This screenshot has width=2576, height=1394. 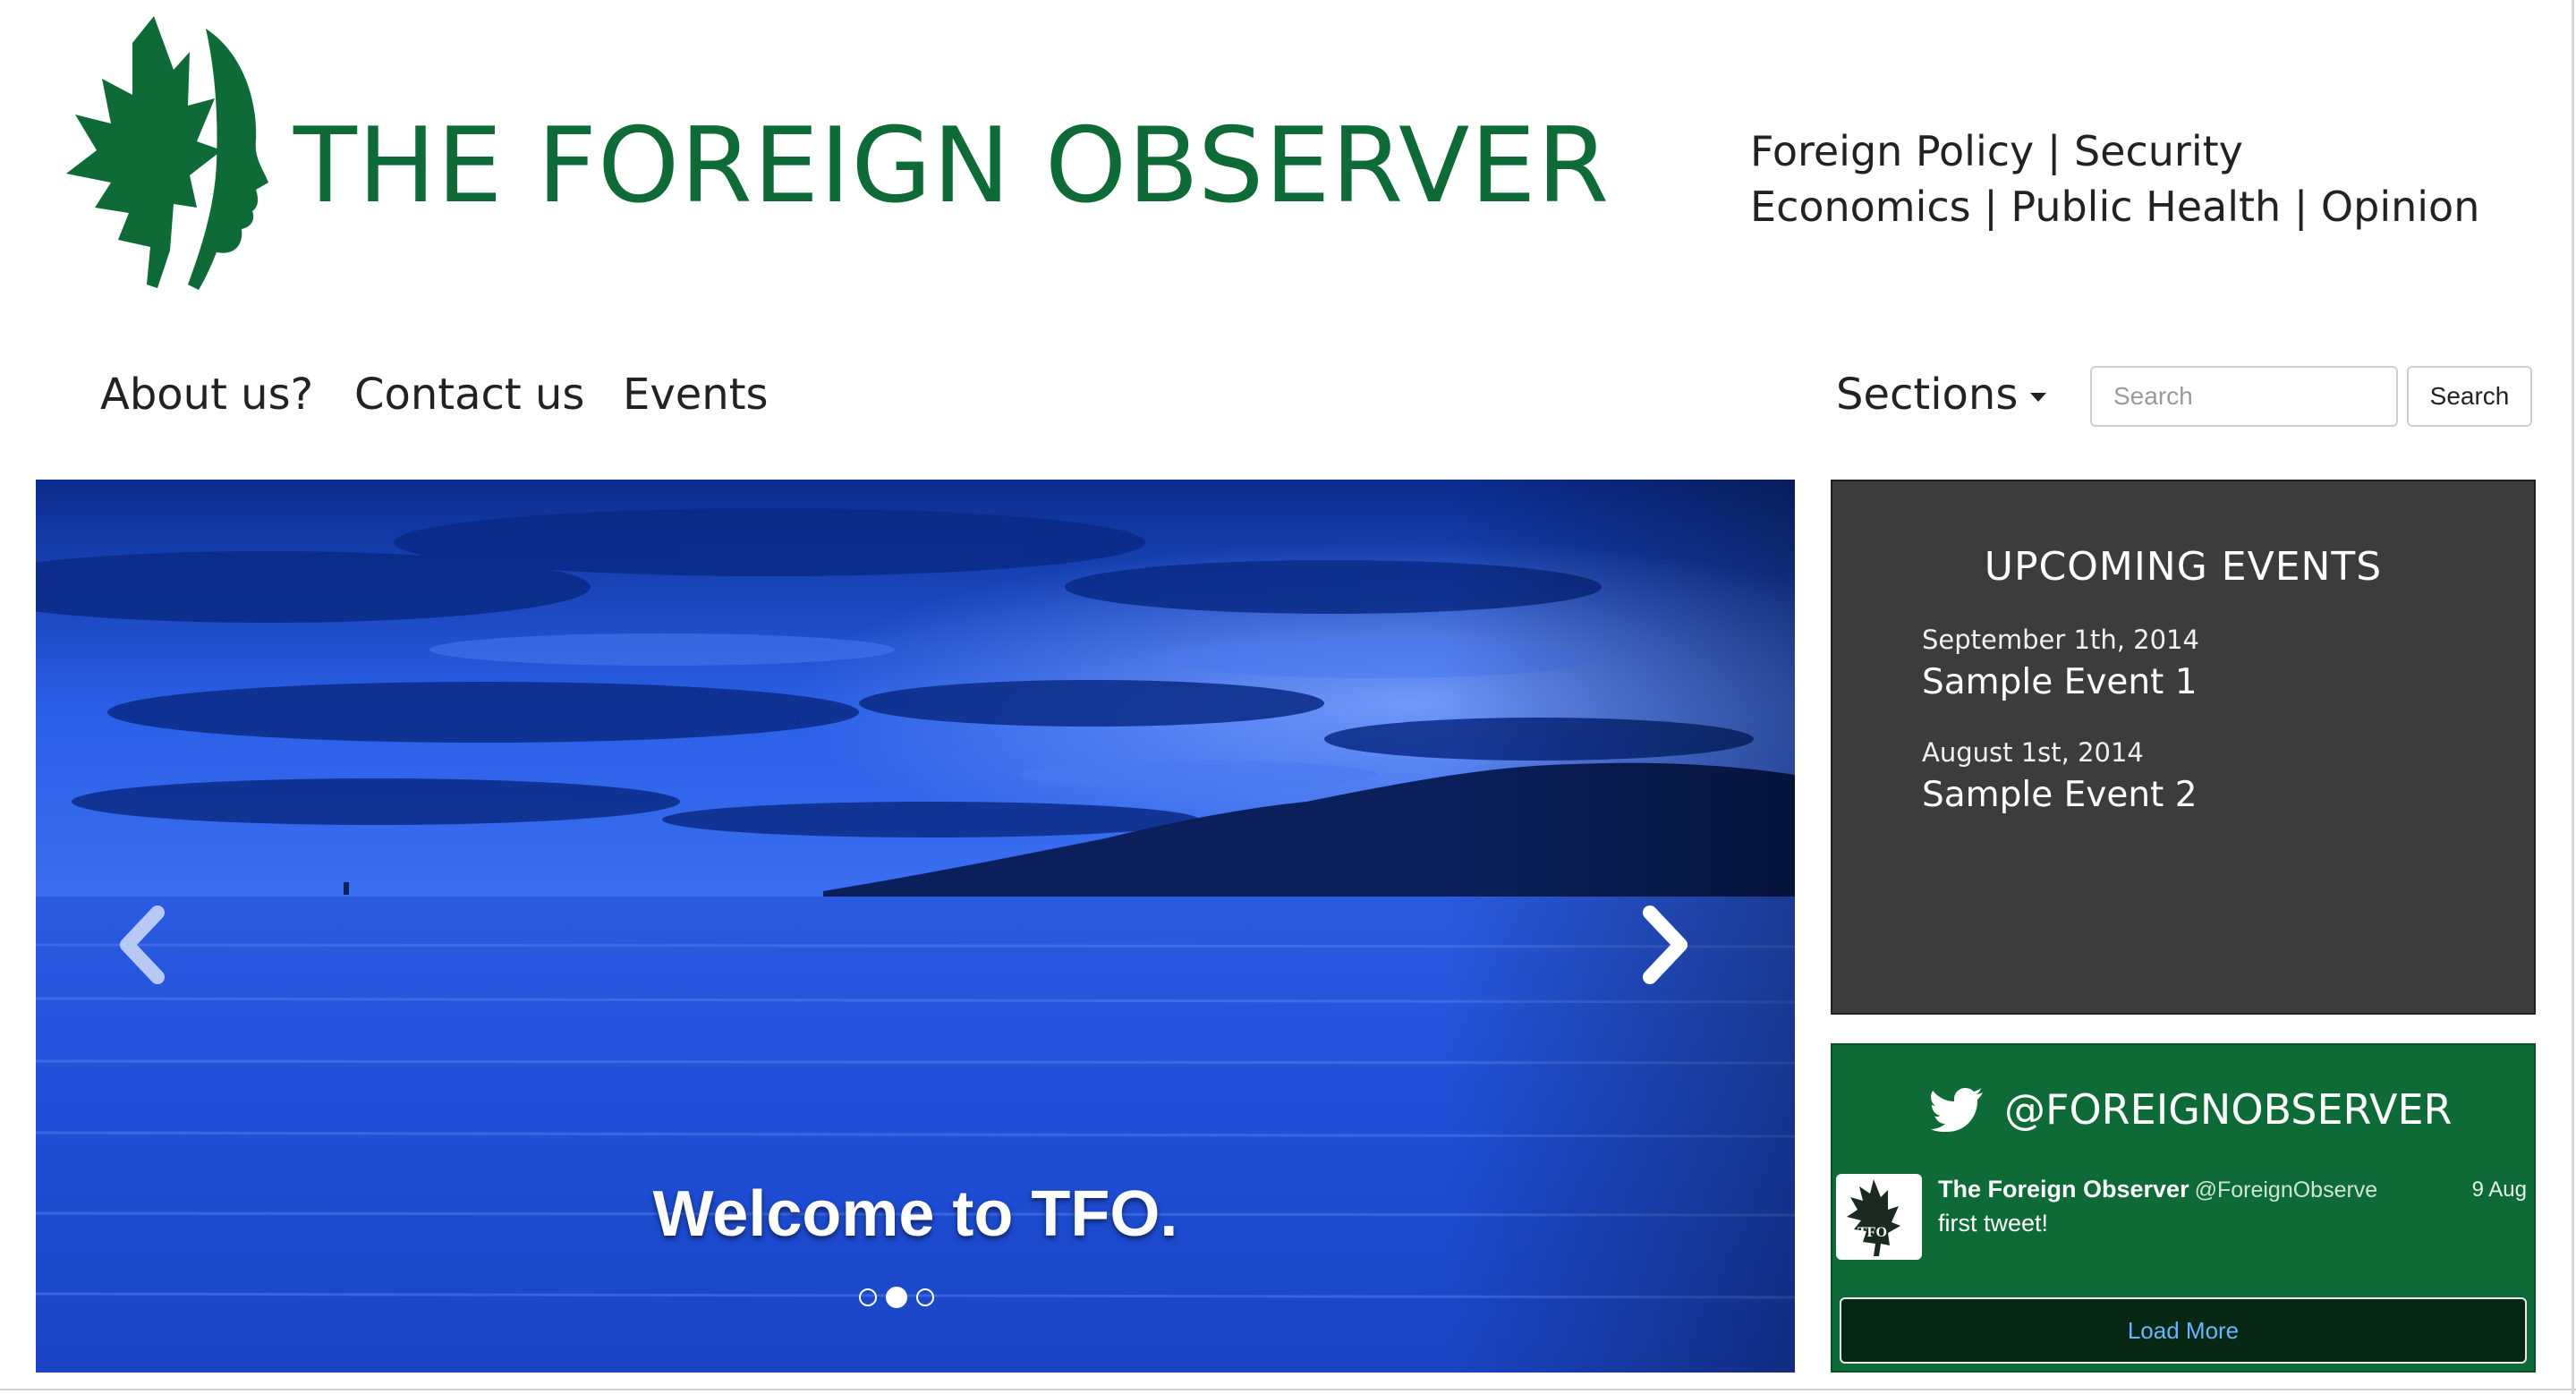 I want to click on twitter-handle-link: @FOREIGNOBSERVER, so click(x=2191, y=1109).